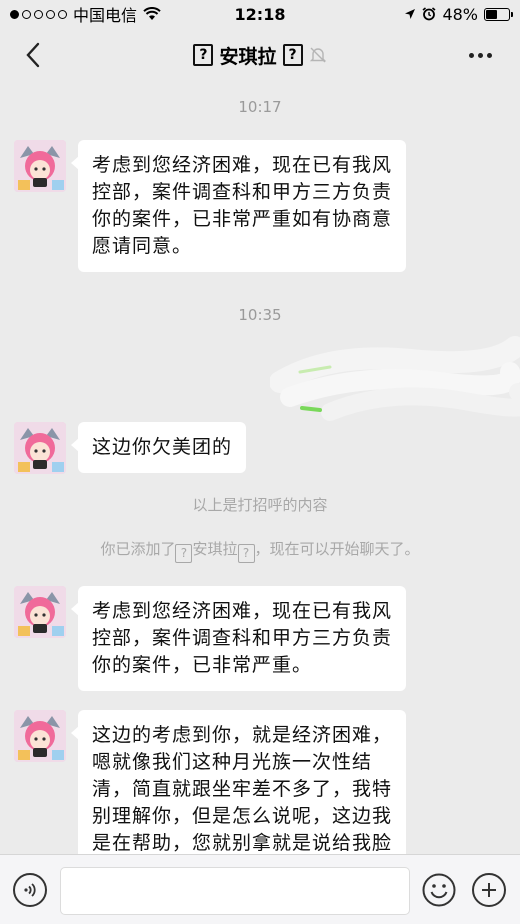 The height and width of the screenshot is (924, 520). Describe the element at coordinates (292, 55) in the screenshot. I see `title-glyph-box-right: ?` at that location.